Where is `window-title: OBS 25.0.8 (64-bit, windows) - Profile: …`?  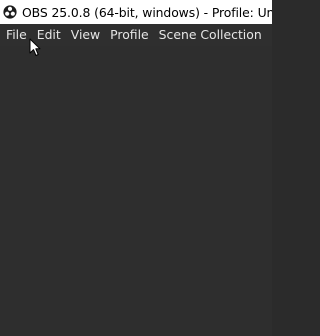 window-title: OBS 25.0.8 (64-bit, windows) - Profile: … is located at coordinates (147, 12).